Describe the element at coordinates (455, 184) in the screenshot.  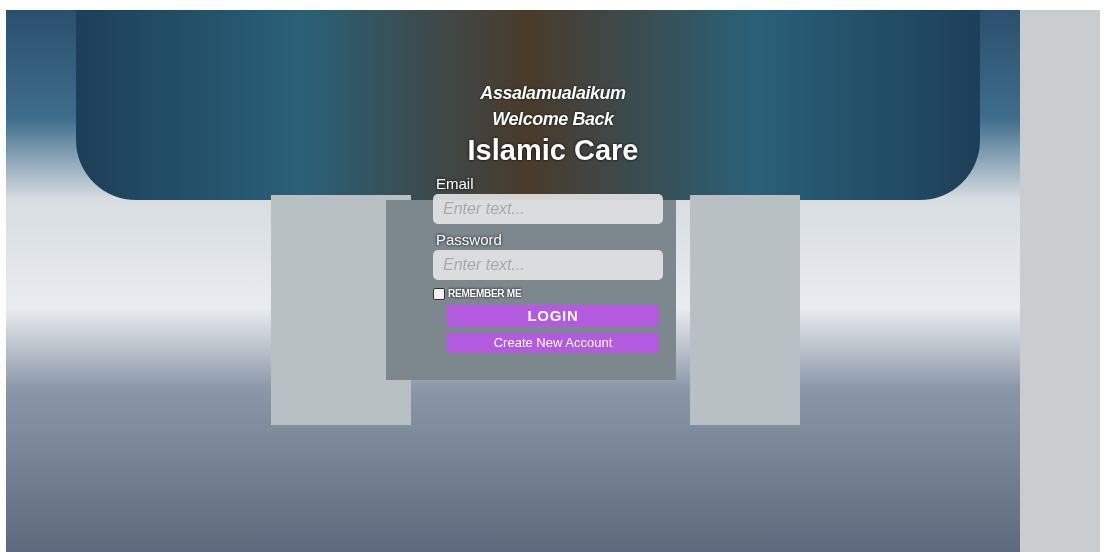
I see `field-label: Email` at that location.